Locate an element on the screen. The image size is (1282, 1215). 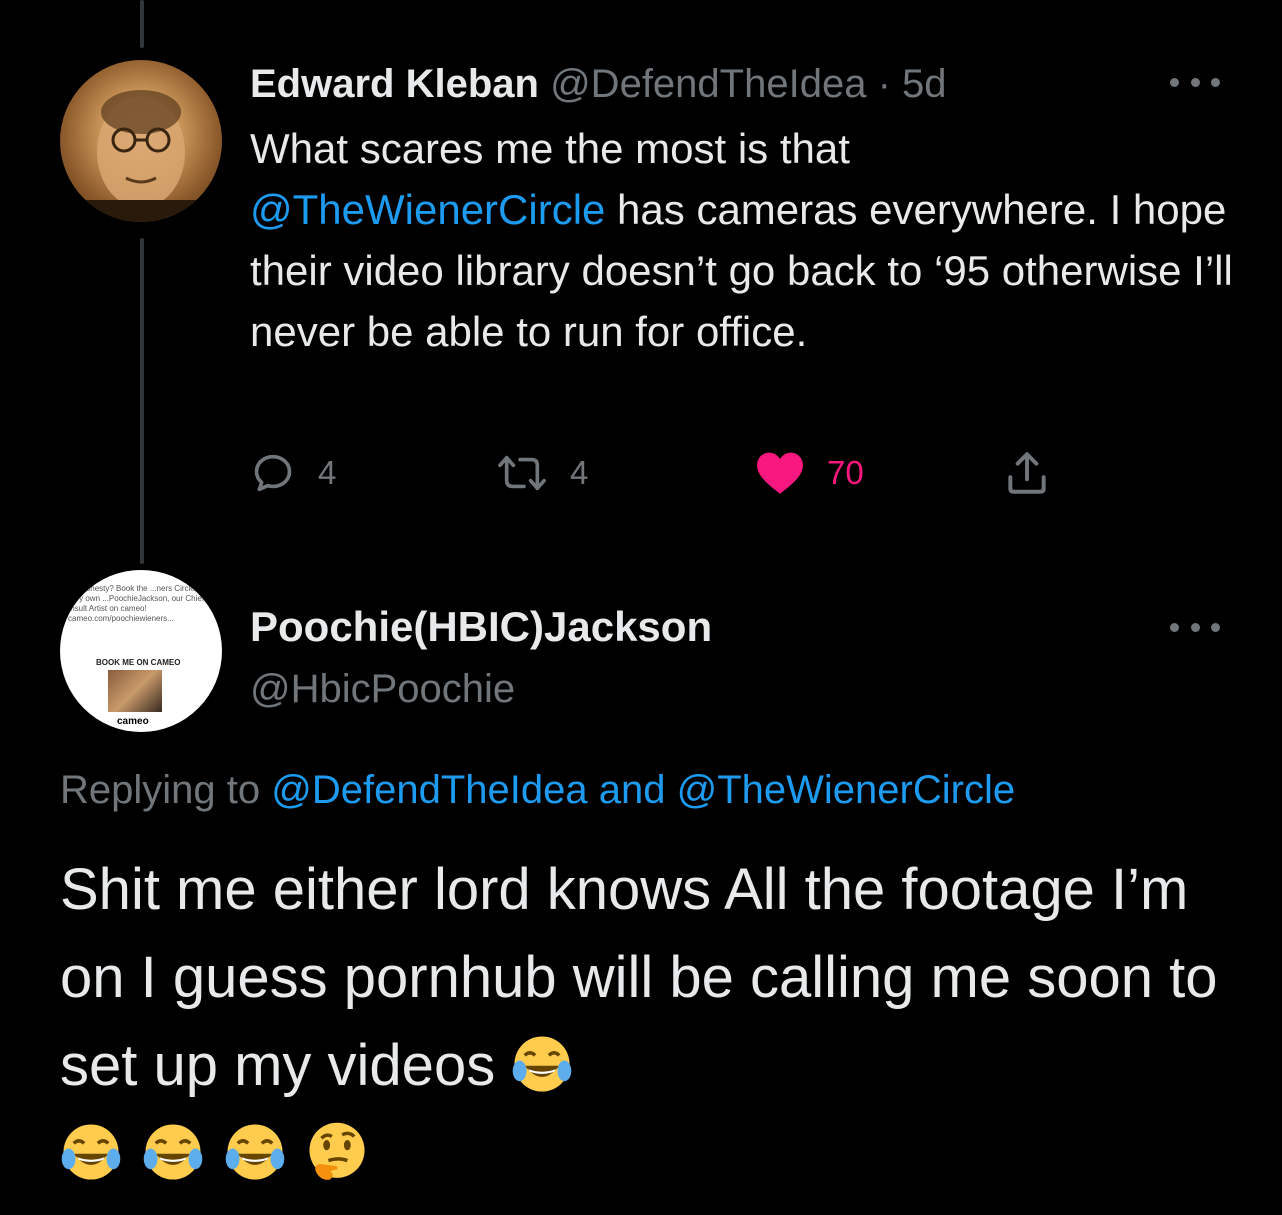
heart-icon is located at coordinates (780, 473).